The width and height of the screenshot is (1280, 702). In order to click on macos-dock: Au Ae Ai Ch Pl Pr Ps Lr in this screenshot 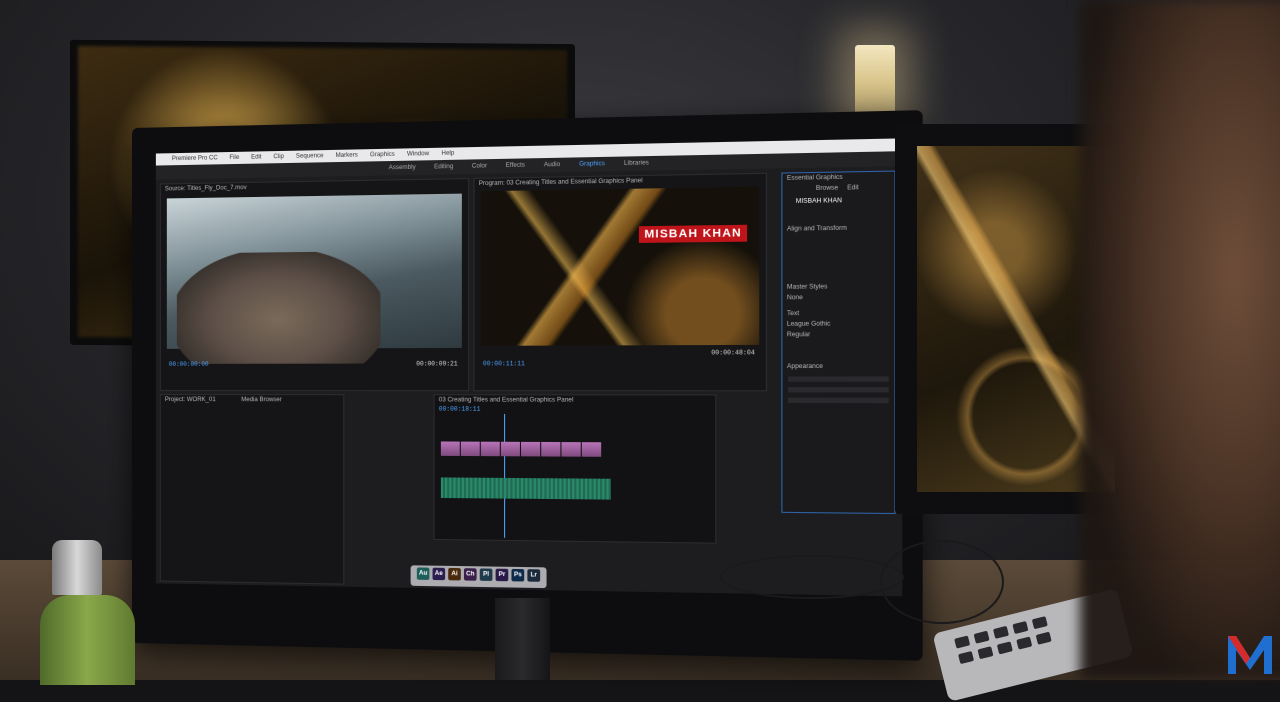, I will do `click(479, 576)`.